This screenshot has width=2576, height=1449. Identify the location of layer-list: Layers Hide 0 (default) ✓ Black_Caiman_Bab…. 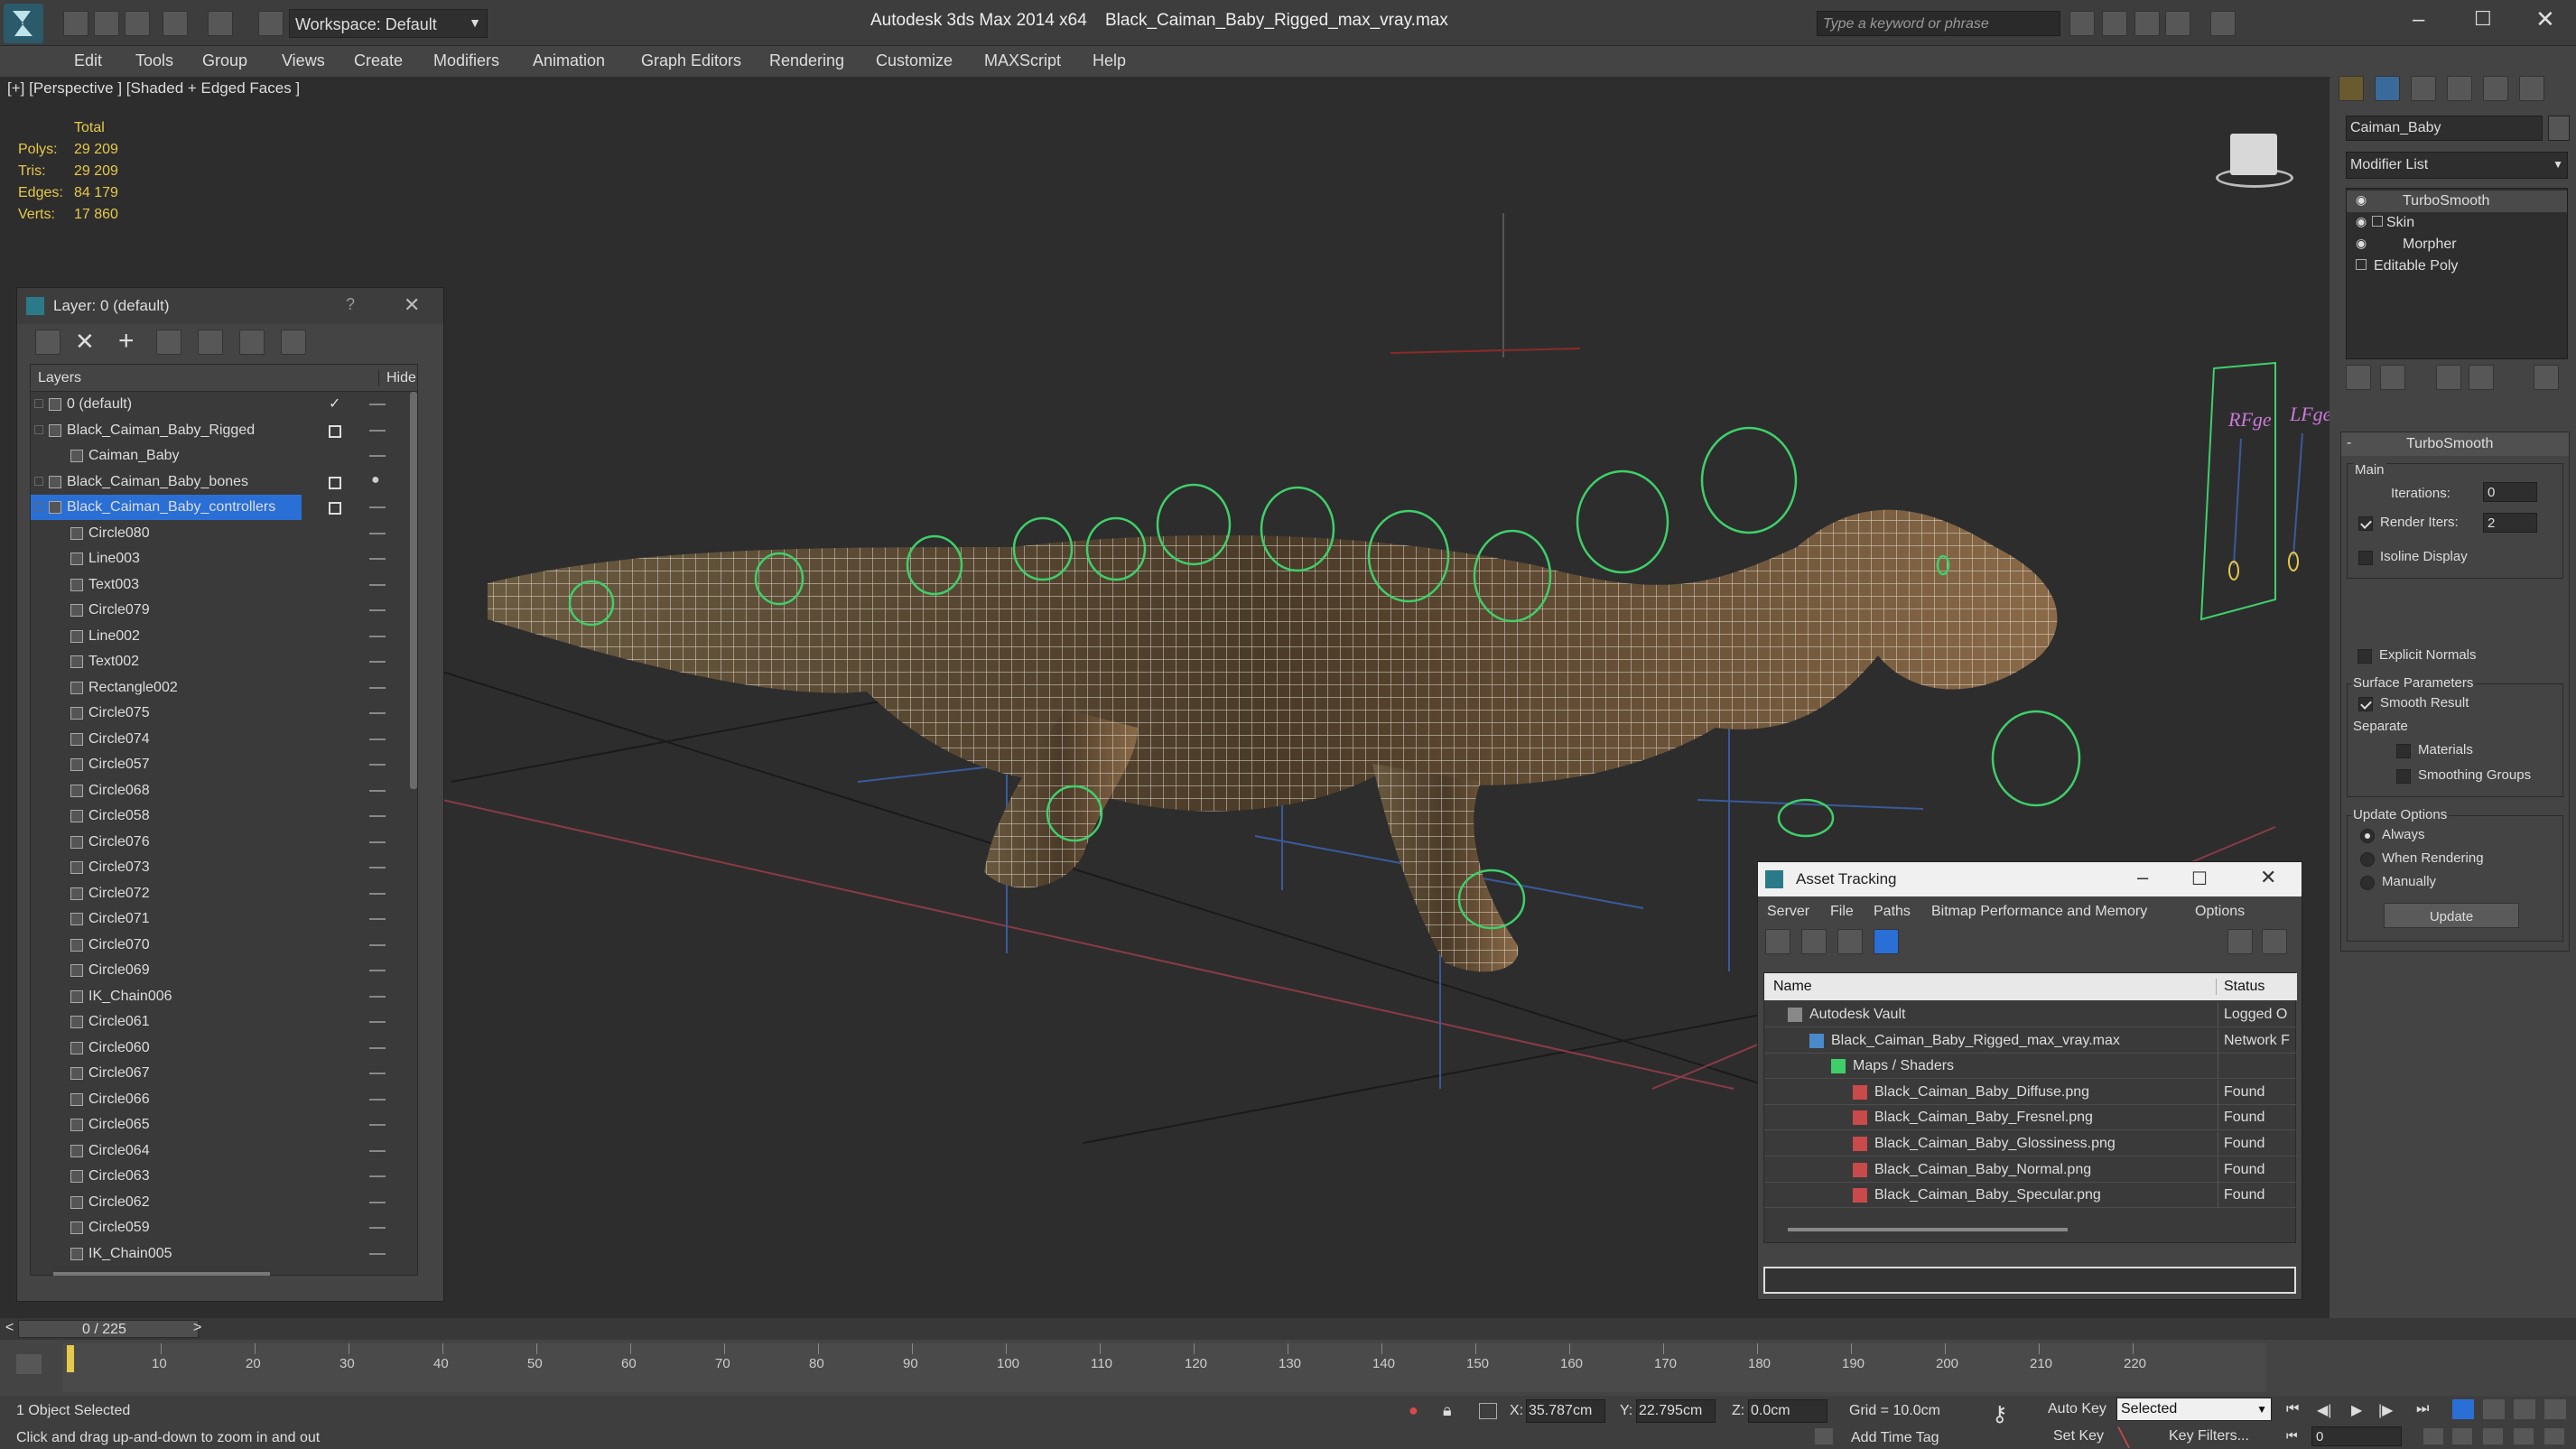
(224, 820).